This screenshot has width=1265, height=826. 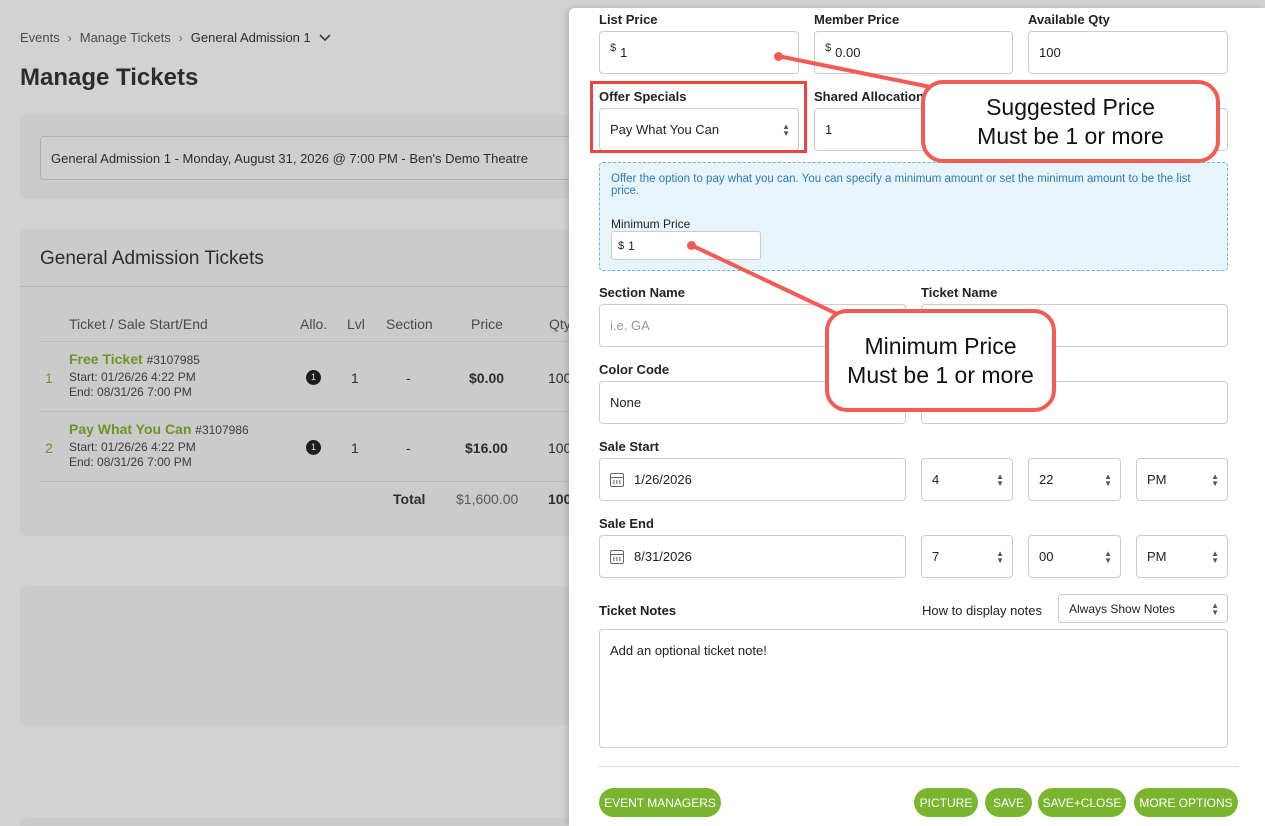 What do you see at coordinates (940, 345) in the screenshot?
I see `callout-line: Minimum Price` at bounding box center [940, 345].